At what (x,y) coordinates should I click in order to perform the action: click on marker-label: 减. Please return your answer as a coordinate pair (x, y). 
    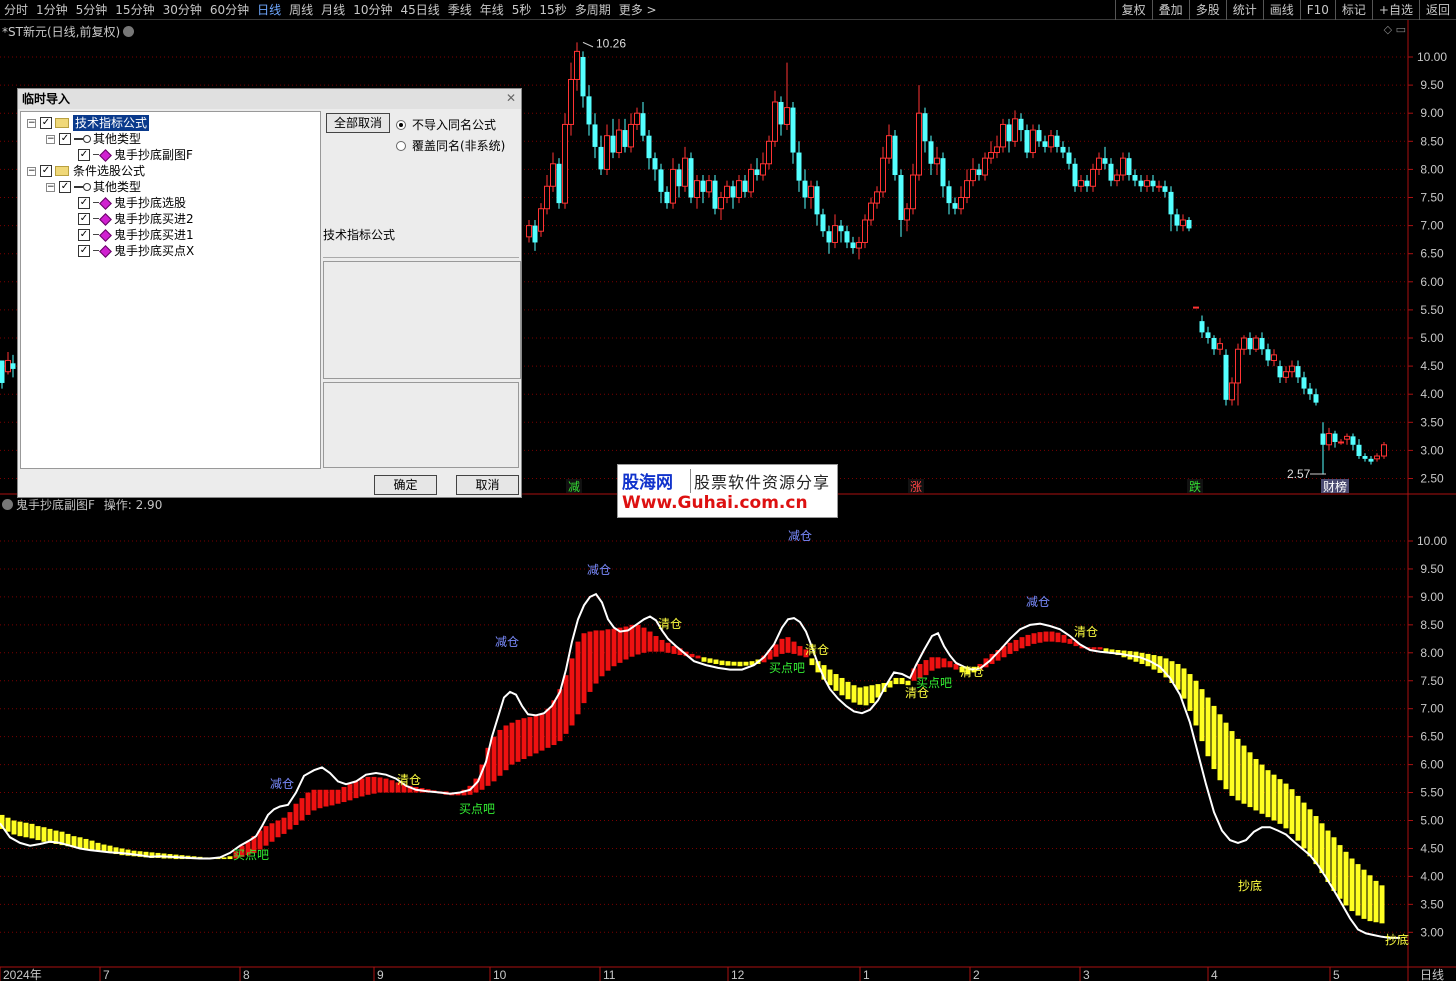
    Looking at the image, I should click on (574, 487).